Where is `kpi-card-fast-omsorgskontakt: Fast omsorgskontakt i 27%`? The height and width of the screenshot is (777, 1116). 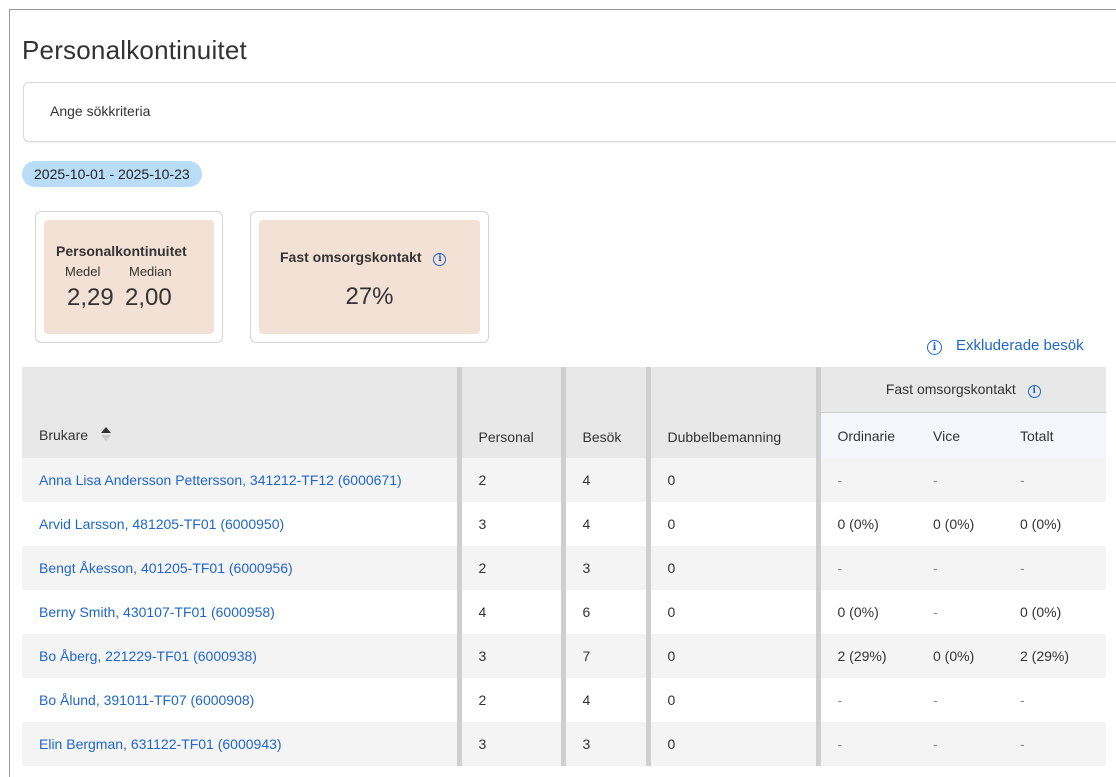 kpi-card-fast-omsorgskontakt: Fast omsorgskontakt i 27% is located at coordinates (369, 277).